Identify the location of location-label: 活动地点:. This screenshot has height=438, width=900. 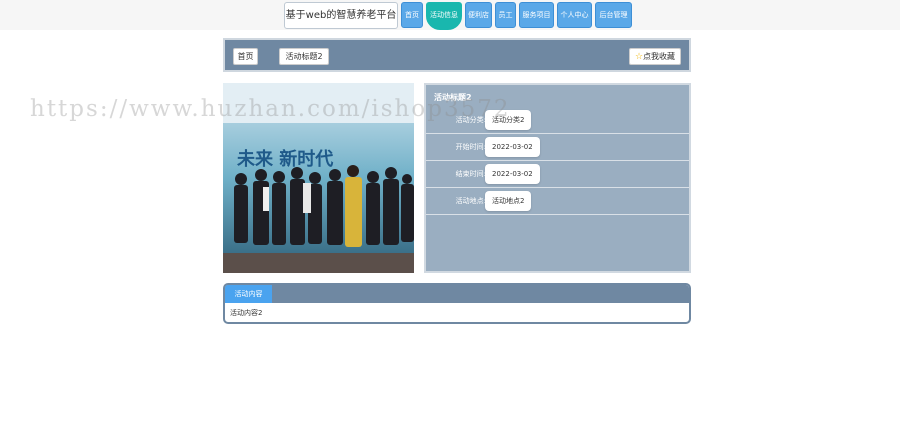
(470, 201).